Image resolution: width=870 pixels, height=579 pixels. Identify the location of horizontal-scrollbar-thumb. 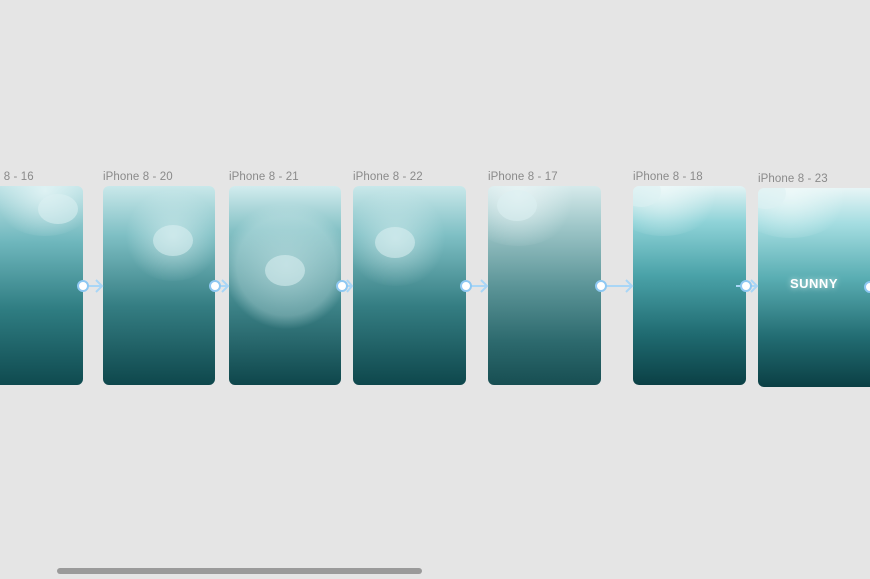
(239, 571).